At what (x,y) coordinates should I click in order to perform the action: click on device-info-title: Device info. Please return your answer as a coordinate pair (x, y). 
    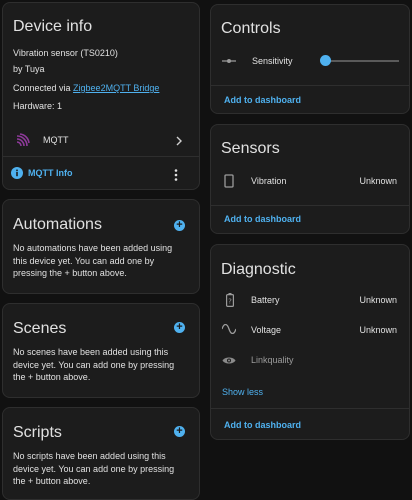
    Looking at the image, I should click on (53, 26).